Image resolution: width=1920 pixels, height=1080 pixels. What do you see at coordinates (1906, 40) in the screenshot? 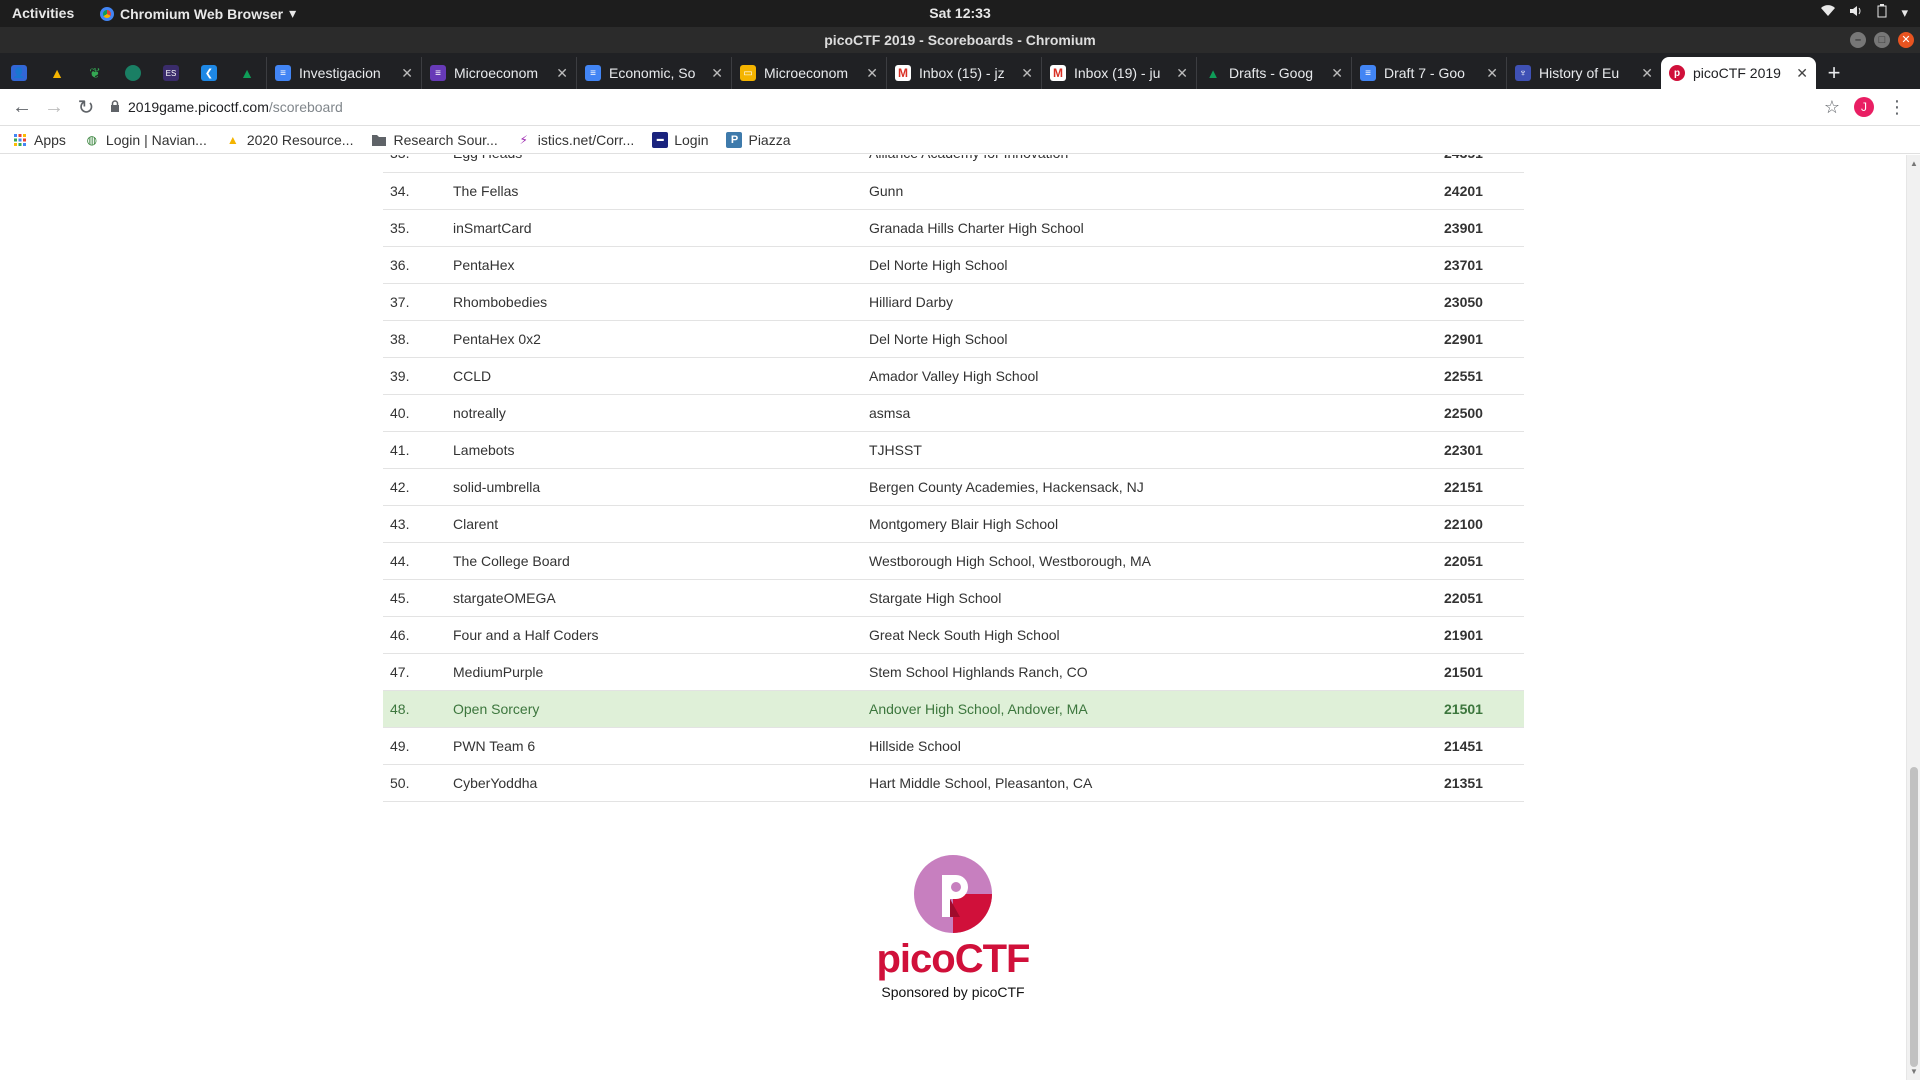
I see `close-window-button: ✕` at bounding box center [1906, 40].